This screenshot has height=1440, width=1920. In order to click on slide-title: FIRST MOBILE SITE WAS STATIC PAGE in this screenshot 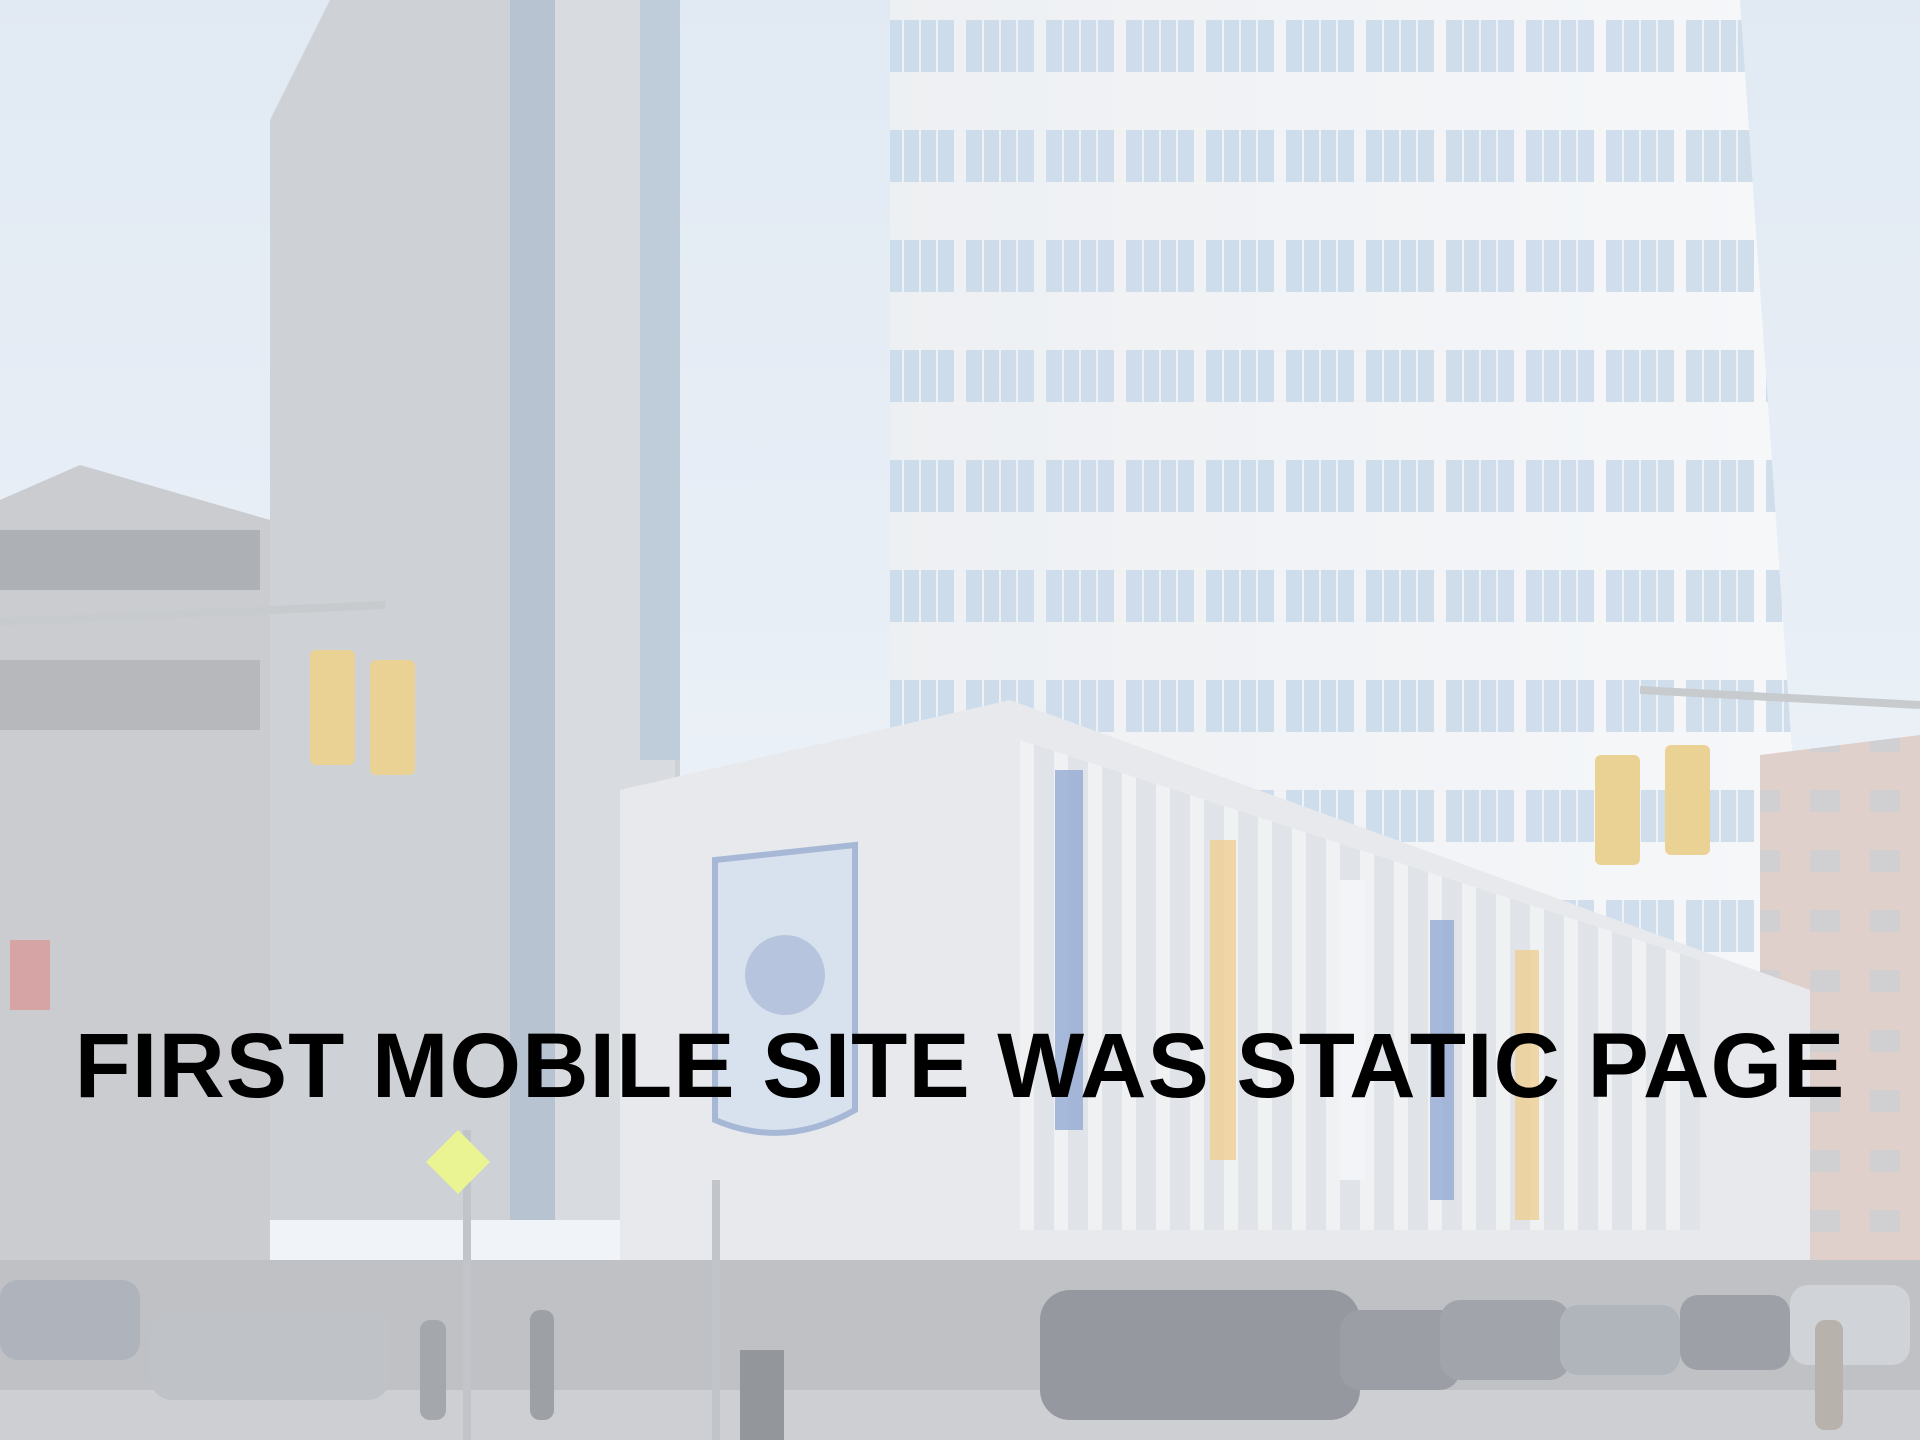, I will do `click(960, 1066)`.